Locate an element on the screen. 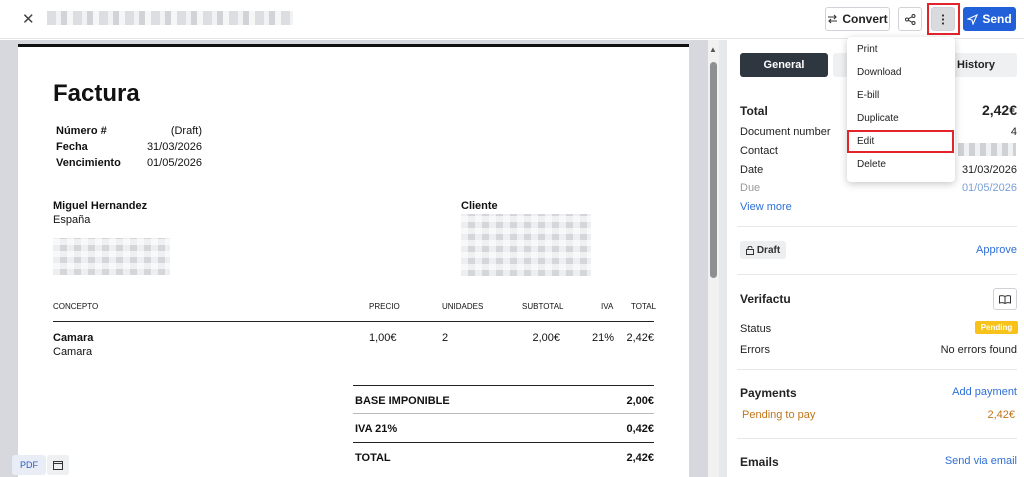 Image resolution: width=1024 pixels, height=477 pixels. column-header-units: UNIDADES is located at coordinates (463, 306).